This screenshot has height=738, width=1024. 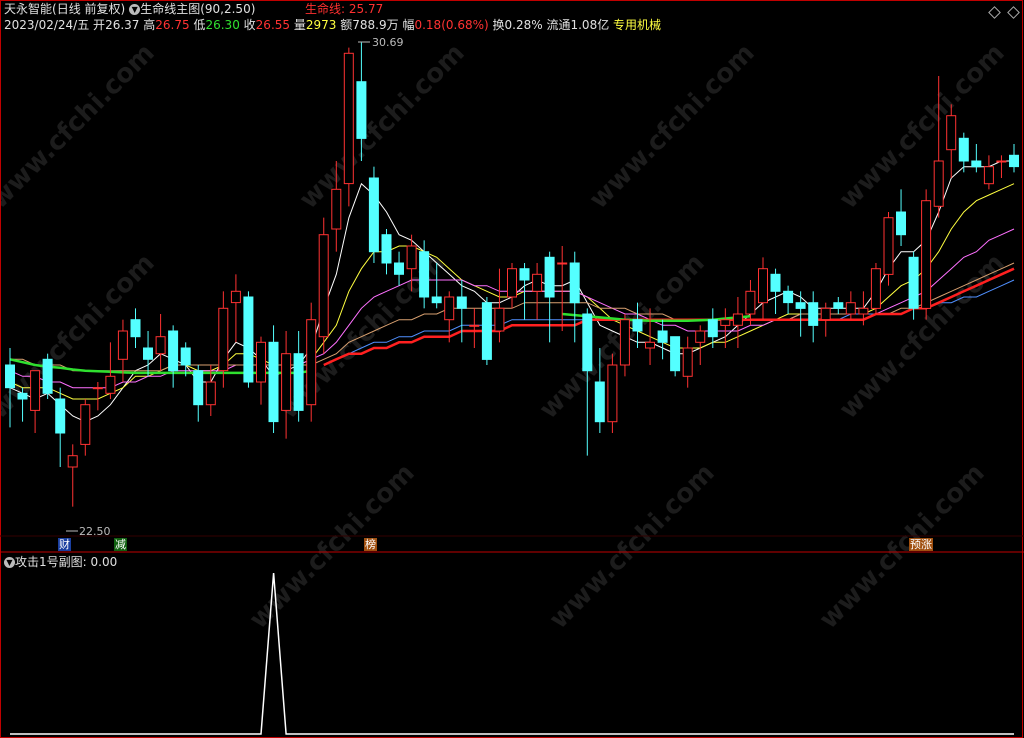 I want to click on turnover-label: 换, so click(x=498, y=25).